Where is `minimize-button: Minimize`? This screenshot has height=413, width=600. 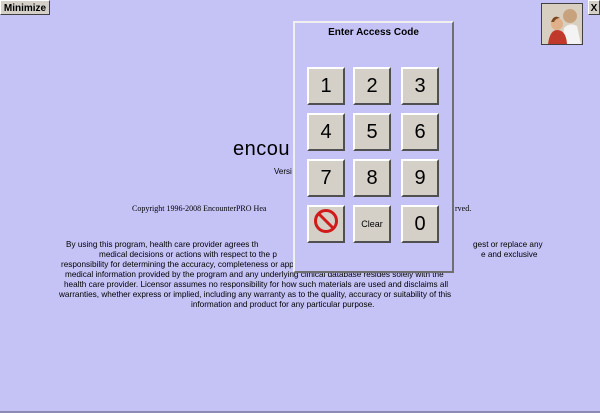
minimize-button: Minimize is located at coordinates (25, 7).